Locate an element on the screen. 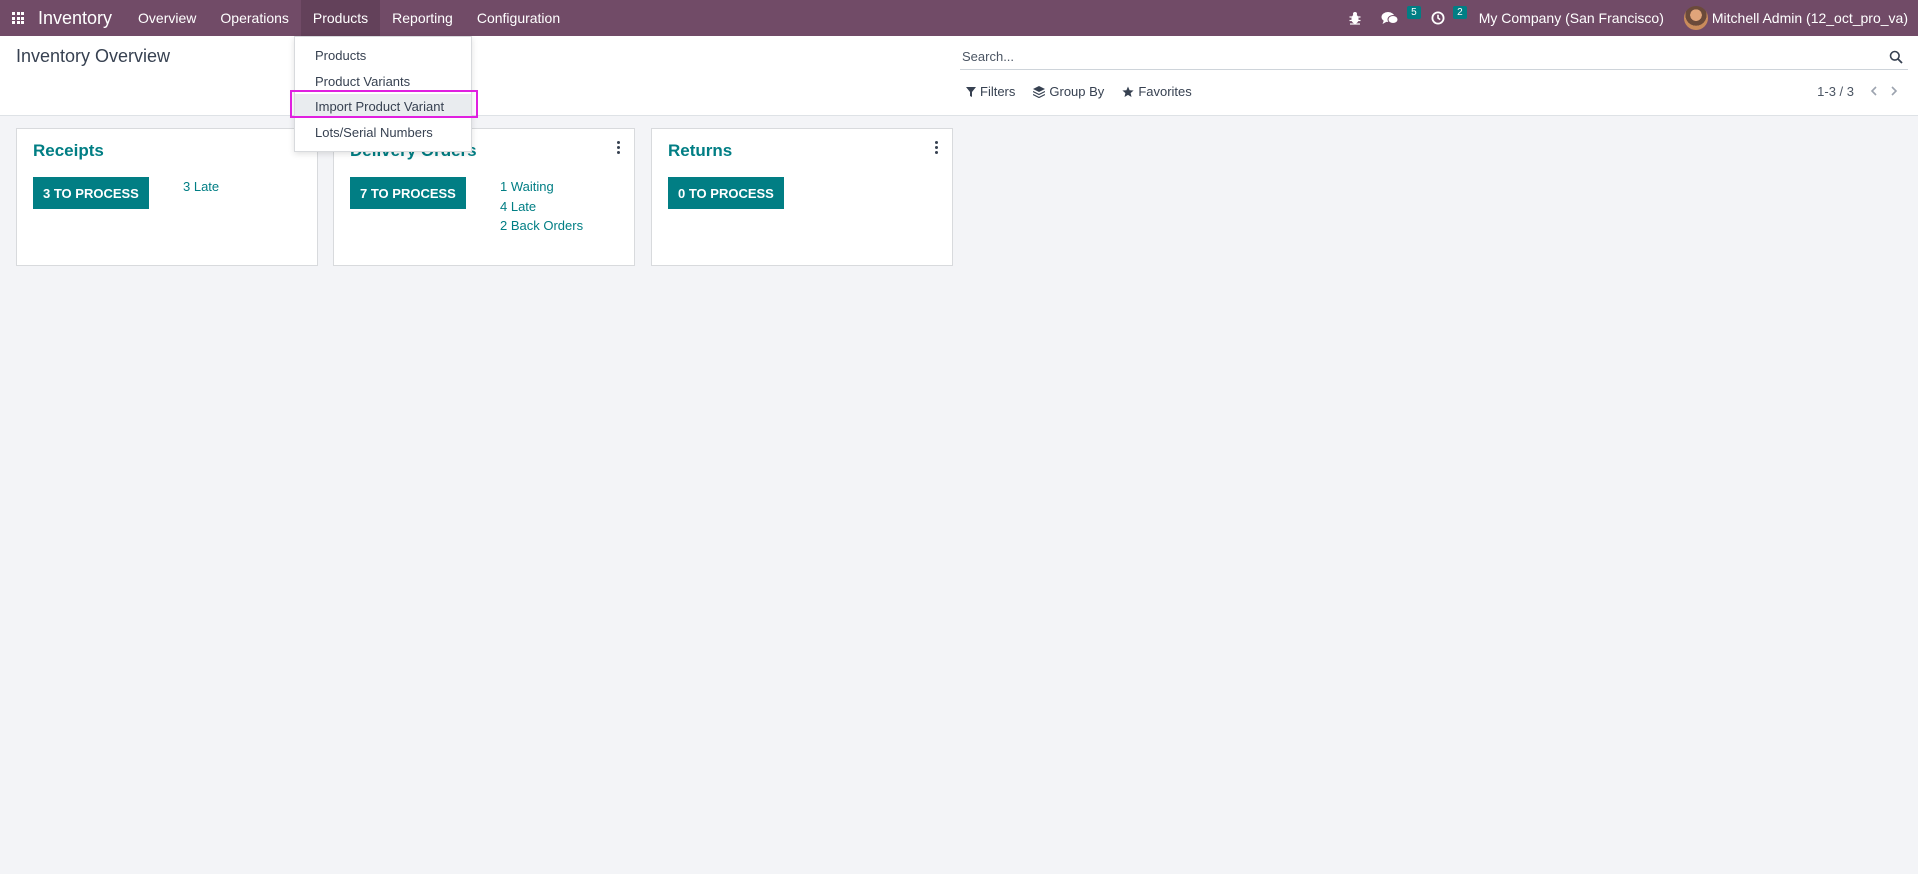 Image resolution: width=1918 pixels, height=874 pixels. user-menu: Mitchell Admin (12_oct_pro_va) is located at coordinates (1792, 18).